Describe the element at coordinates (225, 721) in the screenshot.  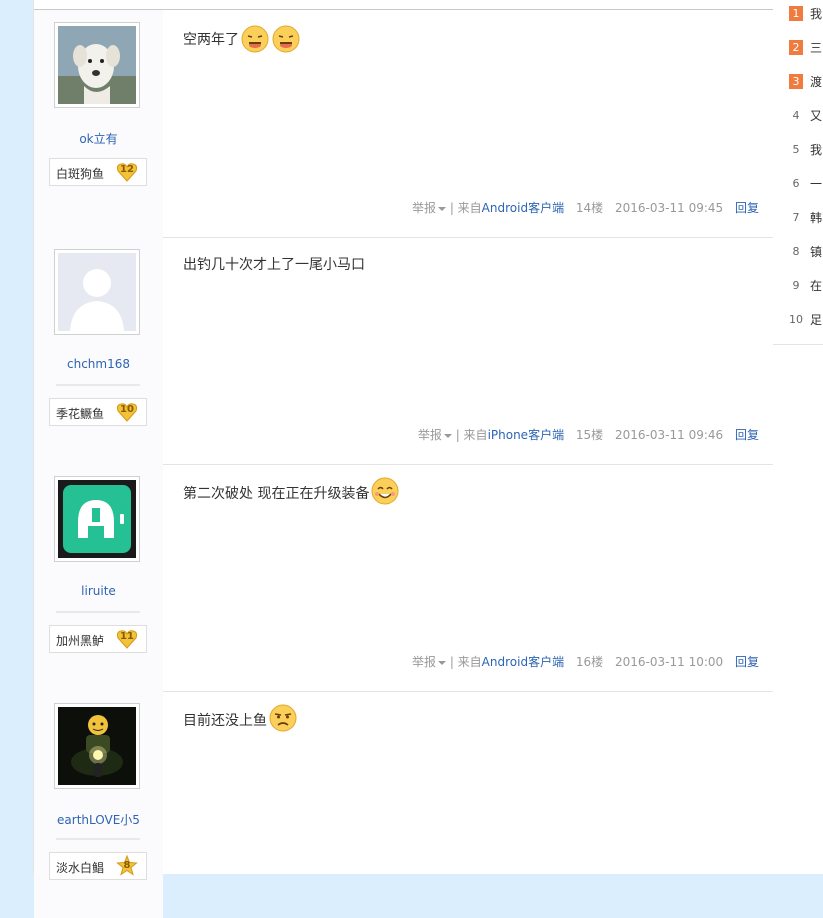
I see `post-text: 目前还没上鱼` at that location.